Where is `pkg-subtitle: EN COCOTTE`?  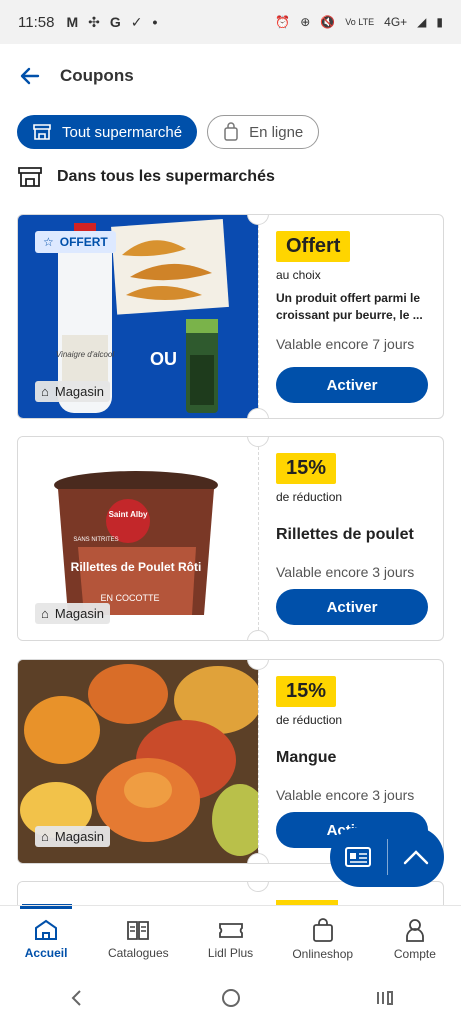 pkg-subtitle: EN COCOTTE is located at coordinates (129, 598).